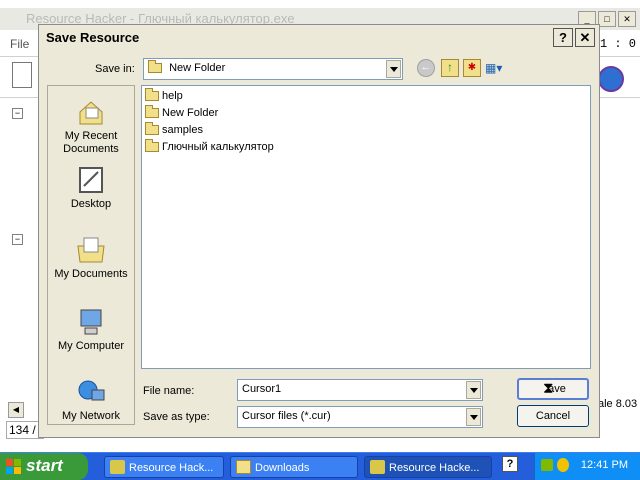 Image resolution: width=640 pixels, height=480 pixels. I want to click on start-button: start, so click(44, 466).